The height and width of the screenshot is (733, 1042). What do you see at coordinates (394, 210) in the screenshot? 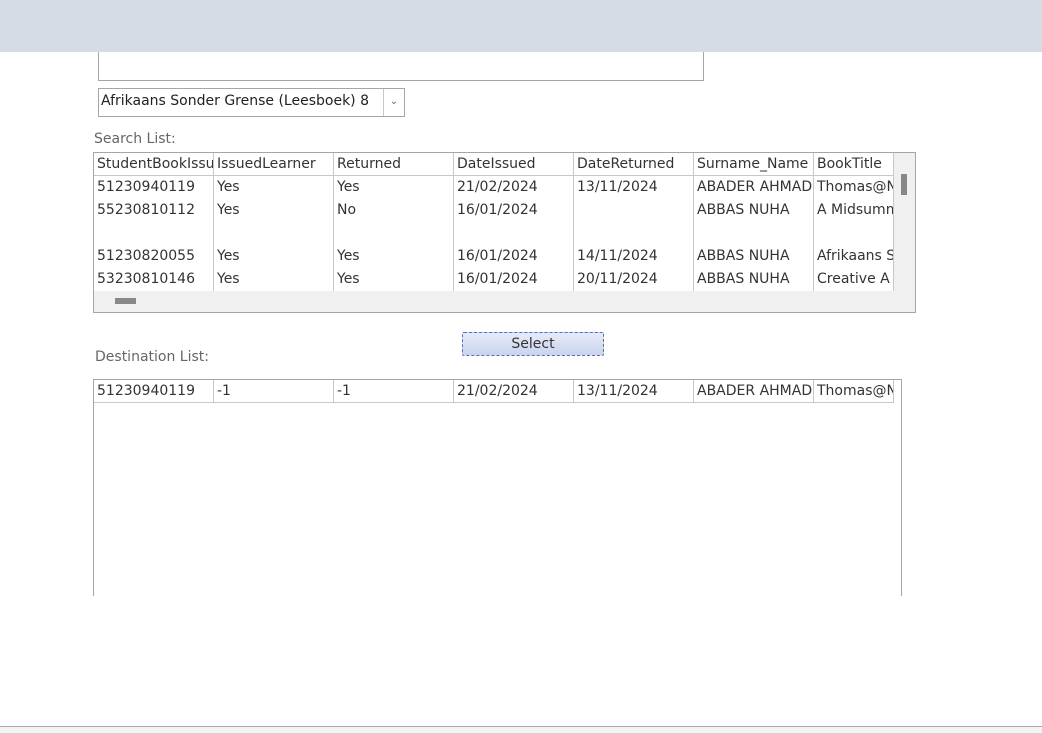
I see `table-cell: No` at bounding box center [394, 210].